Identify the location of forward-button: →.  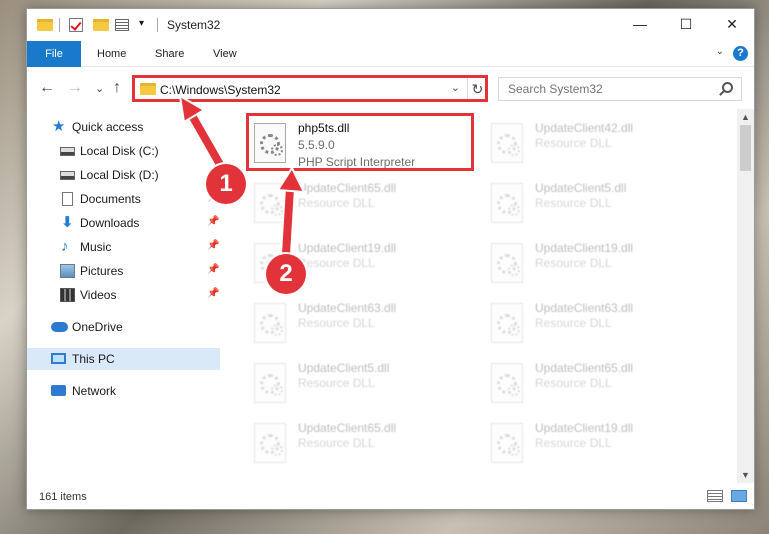
(75, 88).